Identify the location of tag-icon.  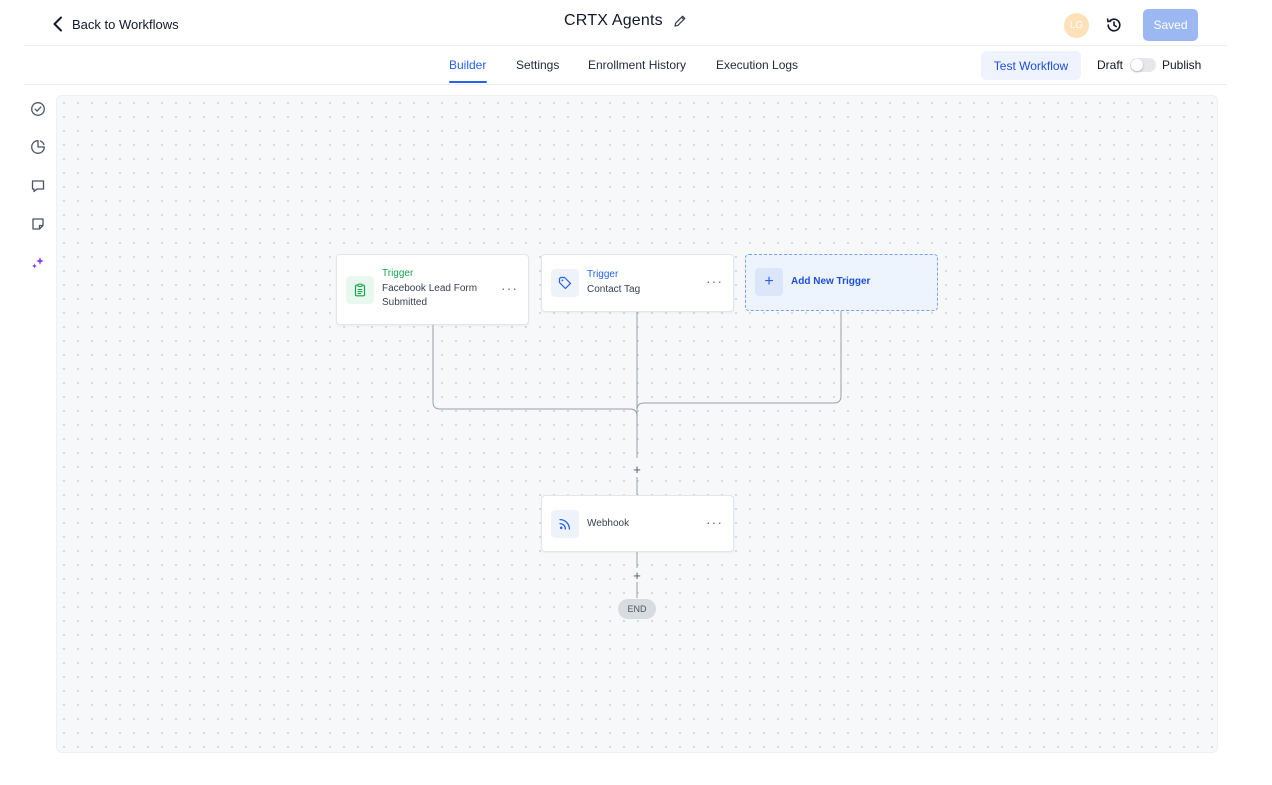
(565, 283).